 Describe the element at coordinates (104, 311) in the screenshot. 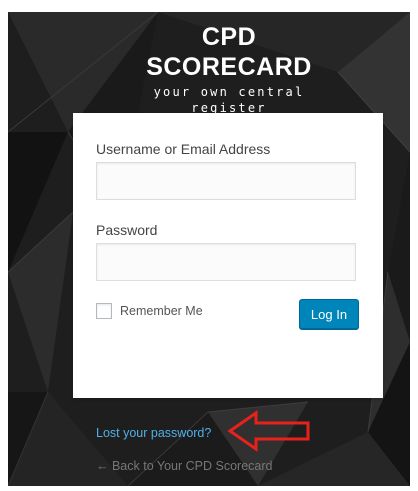

I see `remember-me-checkbox` at that location.